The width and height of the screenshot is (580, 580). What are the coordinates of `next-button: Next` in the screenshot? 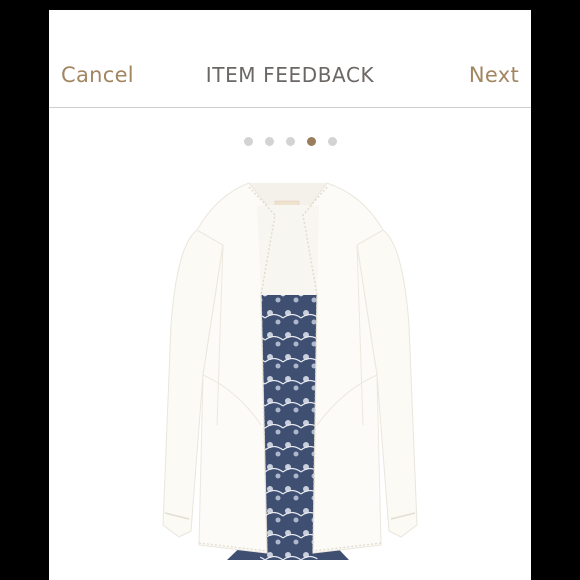 It's located at (494, 75).